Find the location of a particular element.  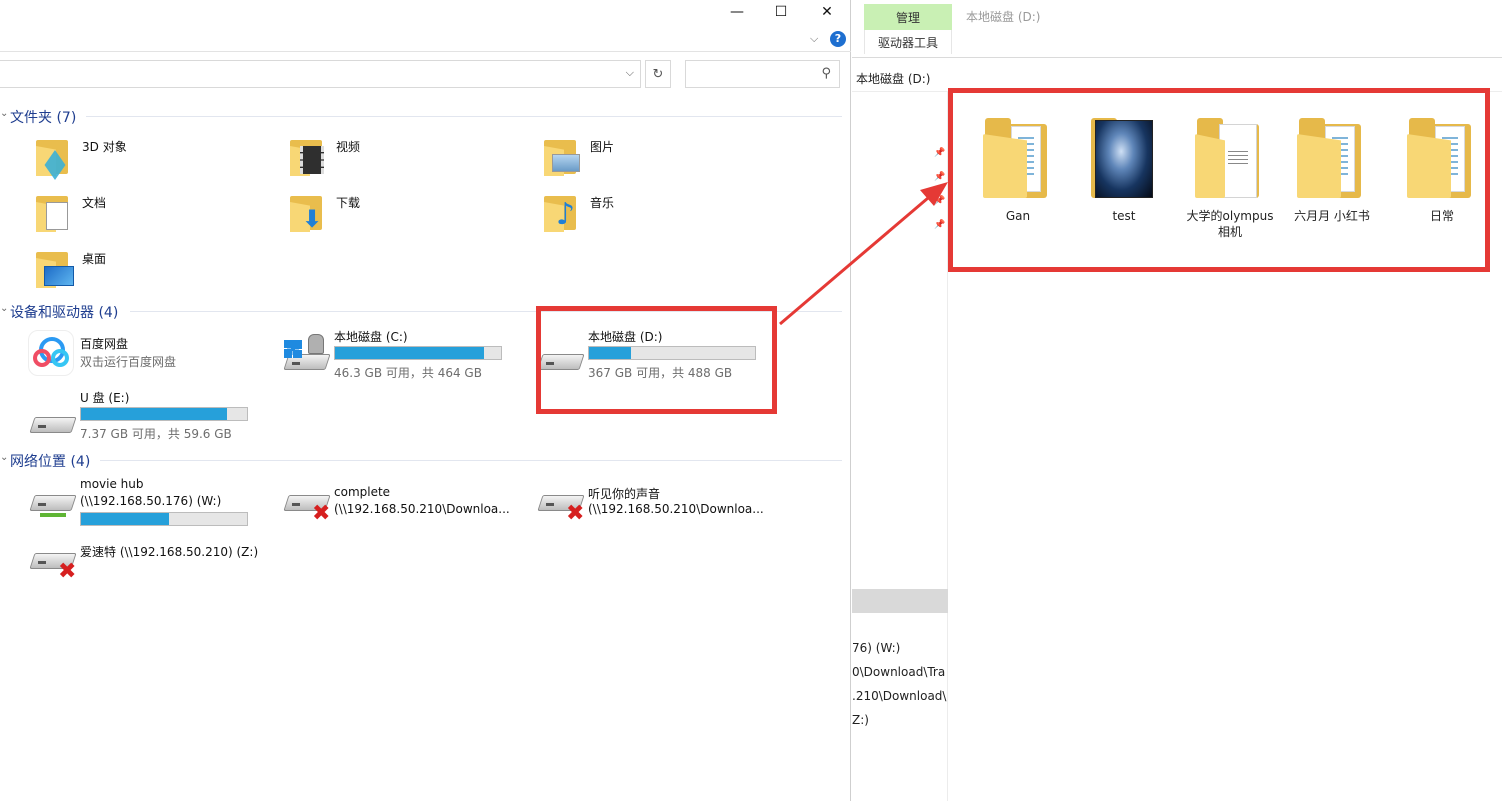

music-folder-icon: ♪ is located at coordinates (560, 214).